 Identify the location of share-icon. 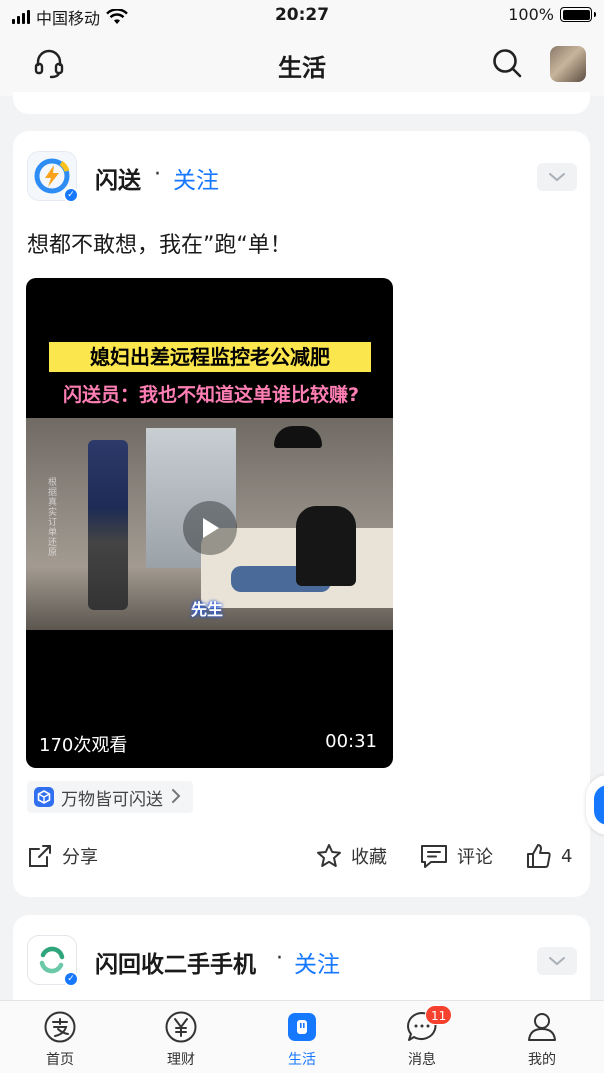
(40, 856).